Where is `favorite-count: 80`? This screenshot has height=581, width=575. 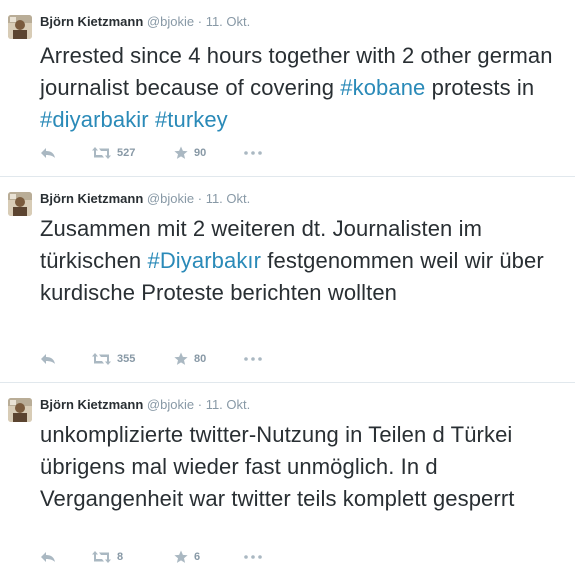
favorite-count: 80 is located at coordinates (200, 359).